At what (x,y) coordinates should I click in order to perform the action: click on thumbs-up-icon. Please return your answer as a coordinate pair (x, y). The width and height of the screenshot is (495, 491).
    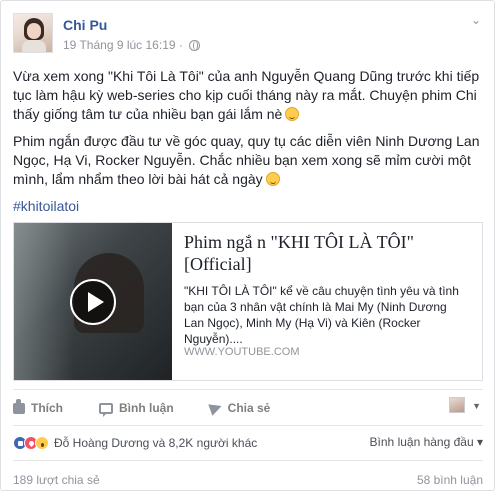
    Looking at the image, I should click on (19, 406).